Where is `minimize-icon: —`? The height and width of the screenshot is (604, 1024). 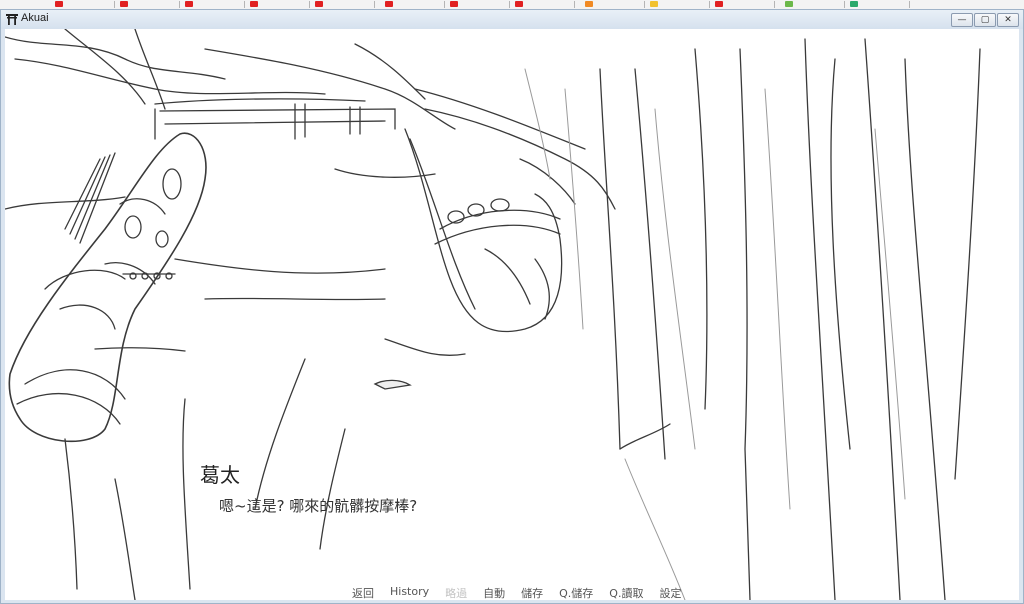
minimize-icon: — is located at coordinates (962, 20).